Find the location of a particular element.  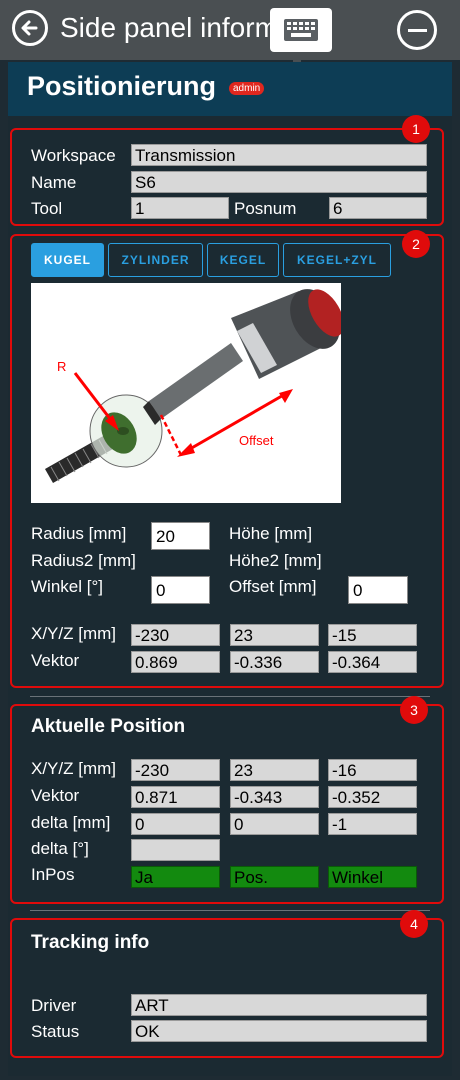

delta-mm-label: delta [mm] is located at coordinates (71, 822).